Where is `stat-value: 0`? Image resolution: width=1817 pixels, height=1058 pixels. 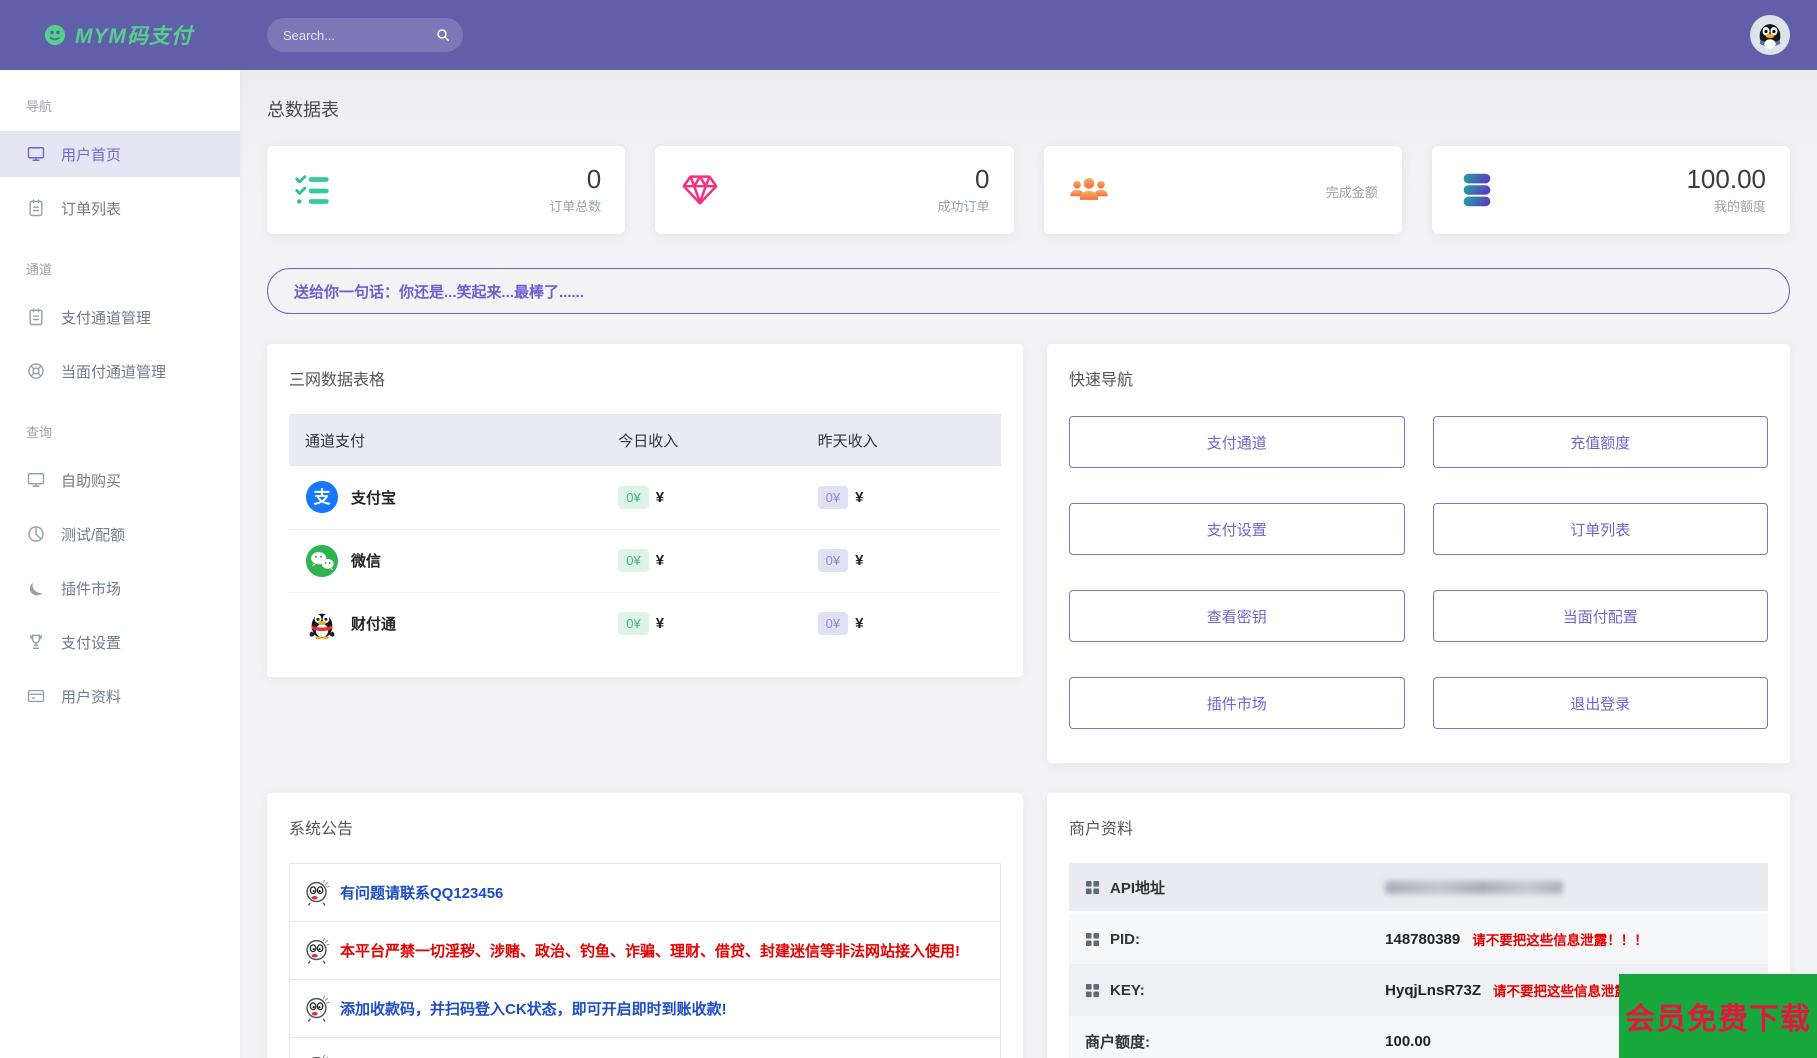 stat-value: 0 is located at coordinates (594, 178).